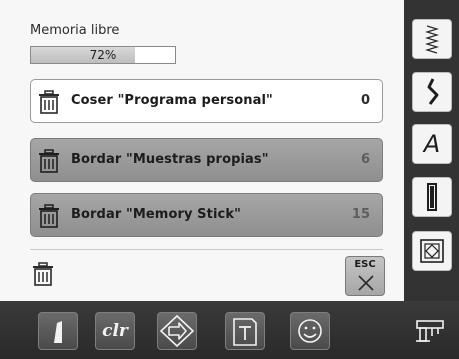 The height and width of the screenshot is (359, 459). I want to click on pattern-start-icon, so click(177, 331).